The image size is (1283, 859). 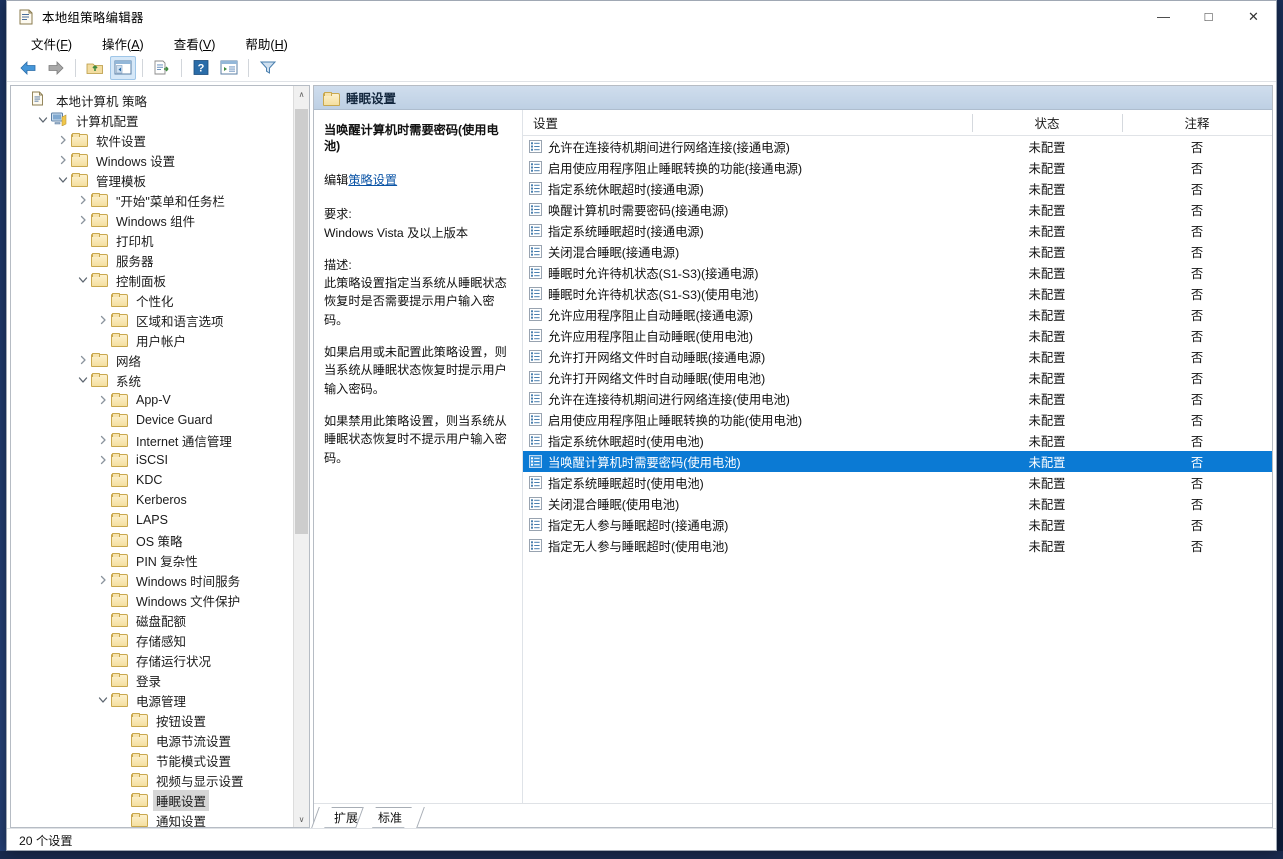 What do you see at coordinates (897, 251) in the screenshot?
I see `policy-row: 关闭混合睡眠(接通电源) 未配置 否` at bounding box center [897, 251].